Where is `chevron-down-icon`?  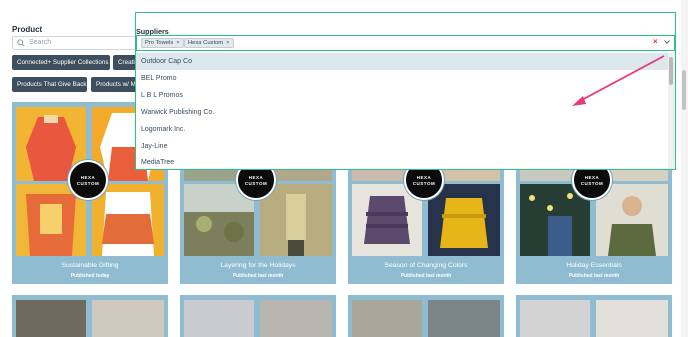
chevron-down-icon is located at coordinates (667, 42).